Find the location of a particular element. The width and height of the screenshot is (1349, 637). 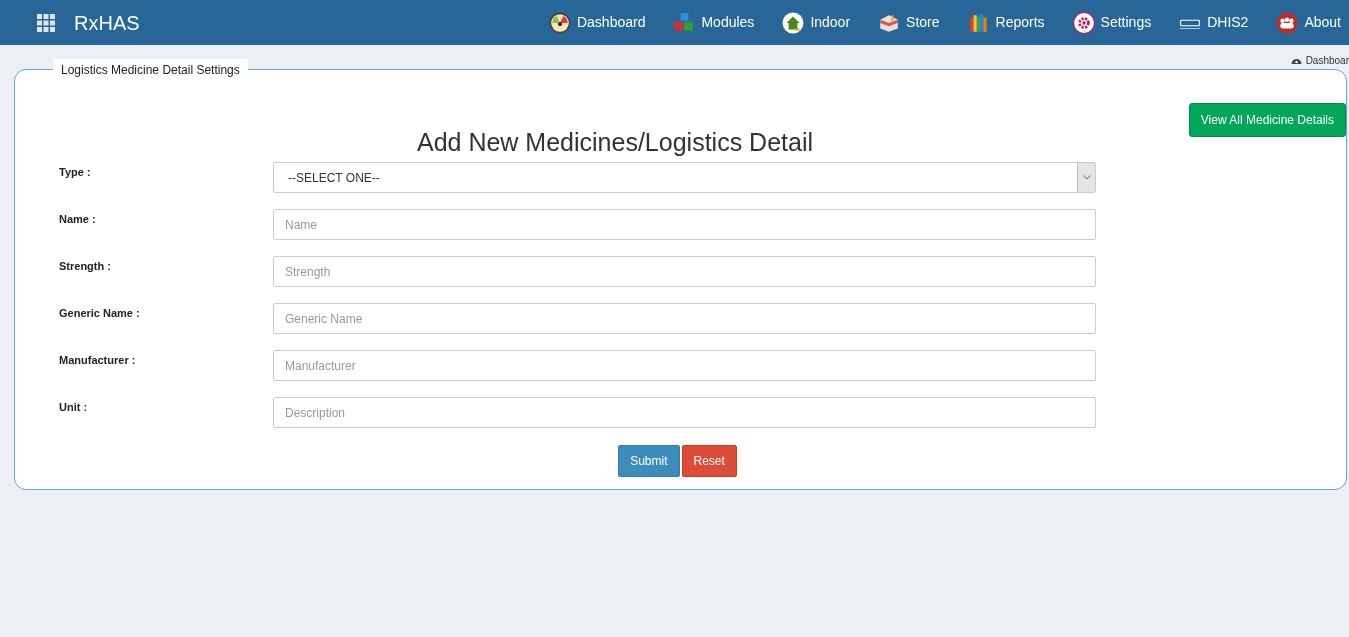

nav-link: About is located at coordinates (1308, 22).